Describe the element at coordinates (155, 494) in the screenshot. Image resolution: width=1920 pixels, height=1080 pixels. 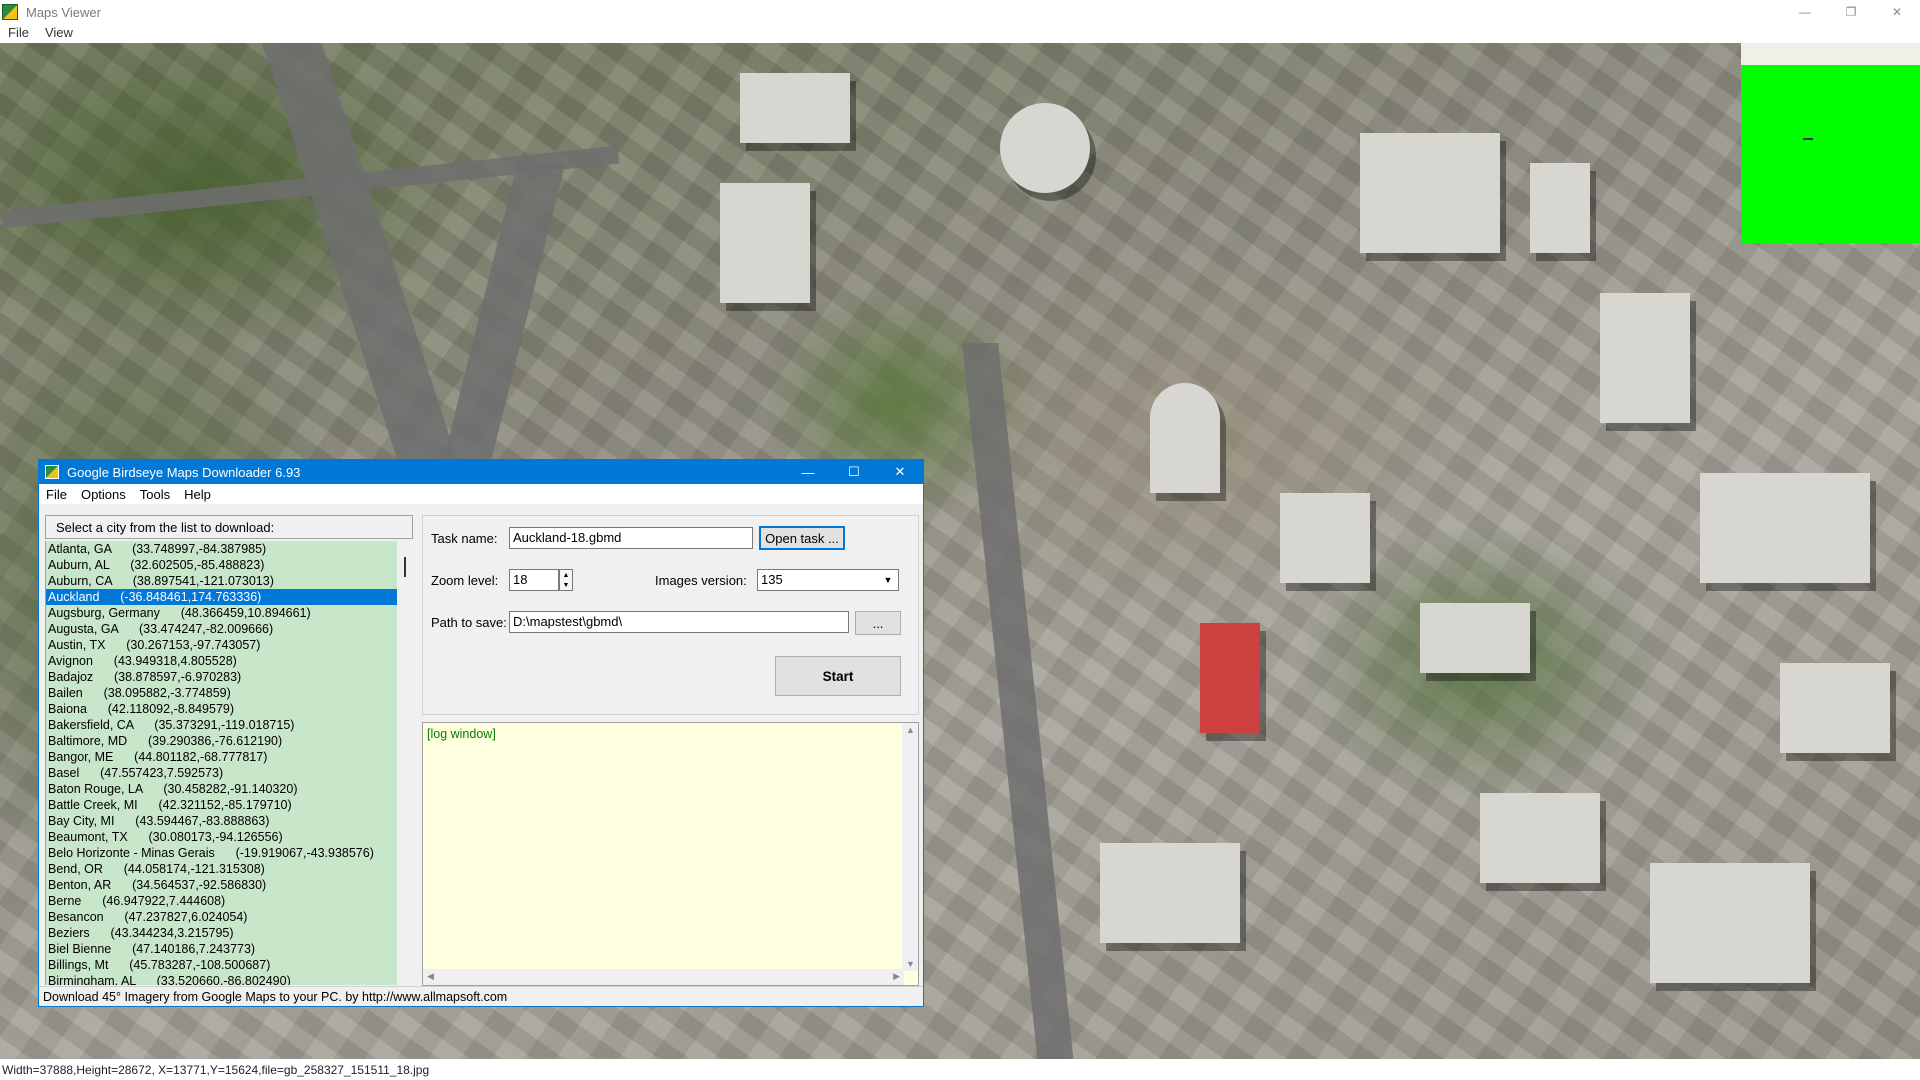
I see `dialog-menu-tools: Tools` at that location.